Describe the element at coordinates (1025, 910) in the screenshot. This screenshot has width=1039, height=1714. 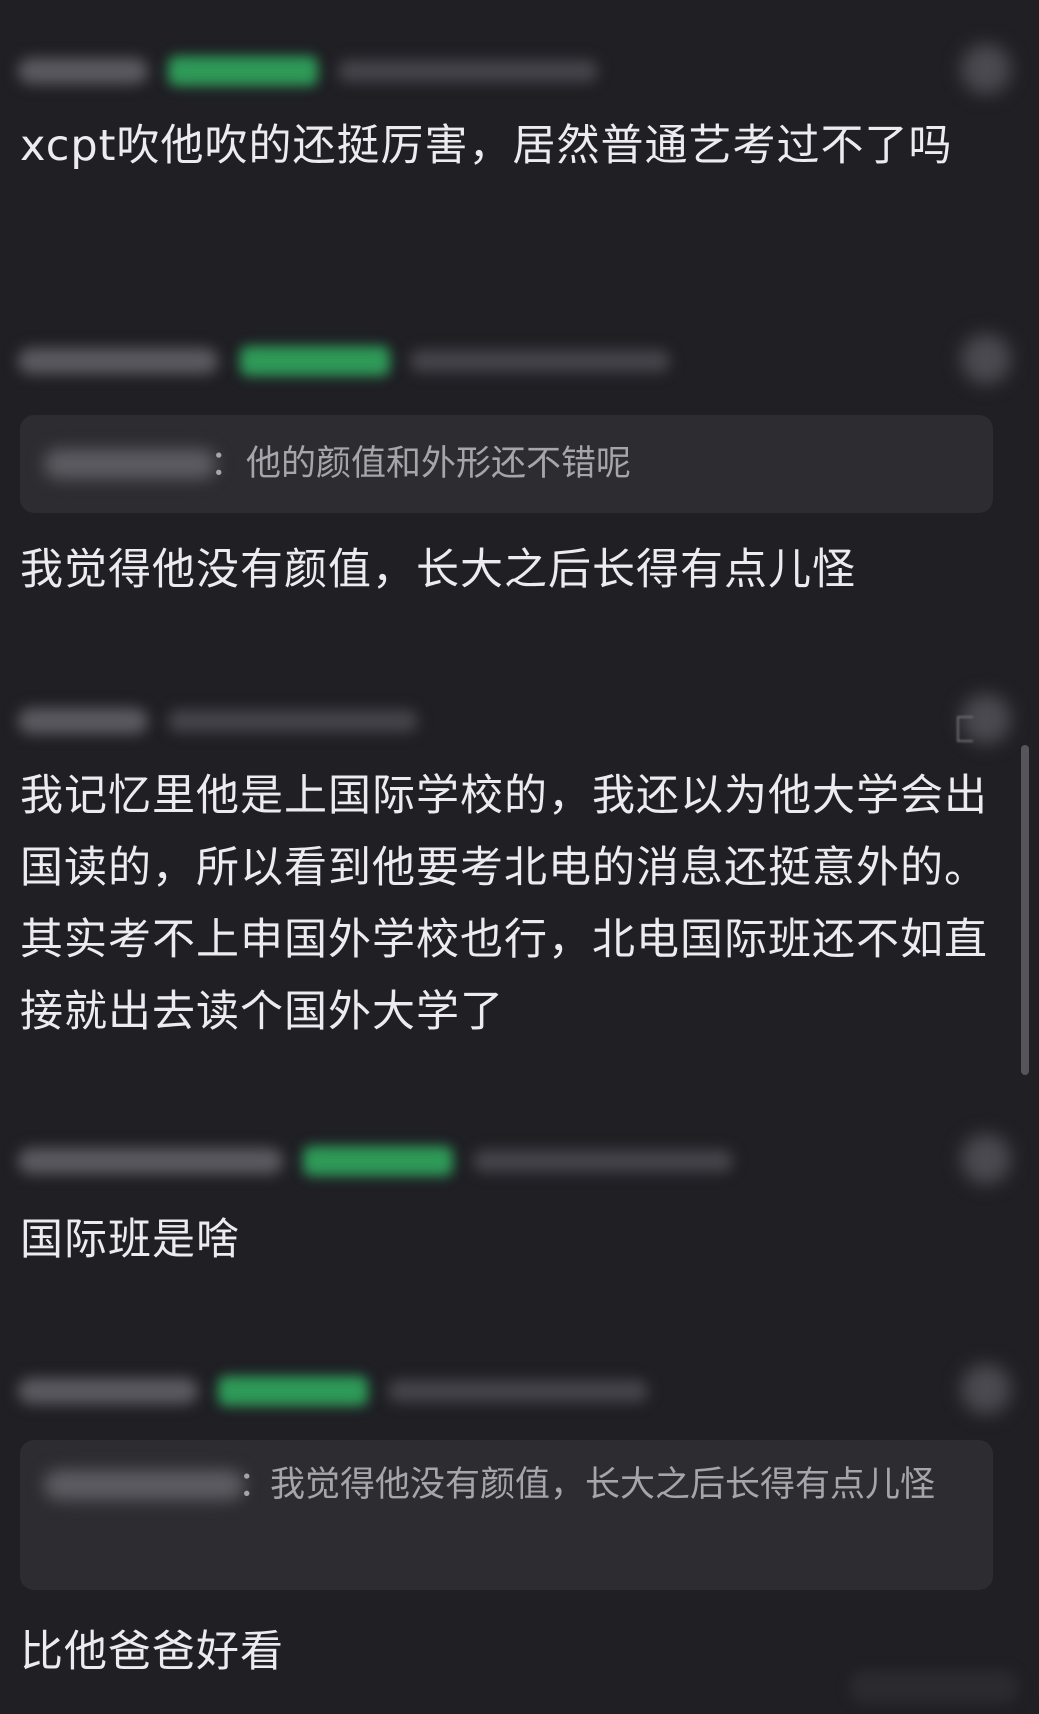
I see `scrollbar` at that location.